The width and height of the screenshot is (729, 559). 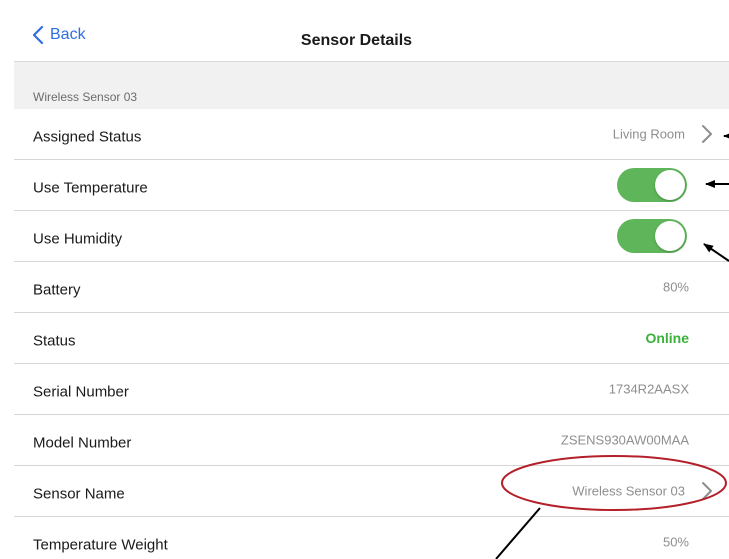 I want to click on assigned-status-value: Living Room, so click(x=648, y=134).